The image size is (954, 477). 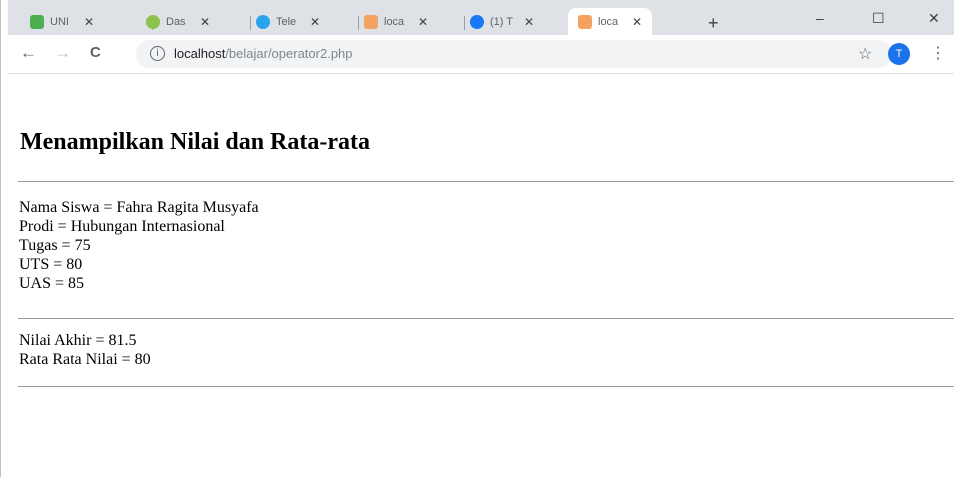 I want to click on back-arrow-icon: ←, so click(x=28, y=53).